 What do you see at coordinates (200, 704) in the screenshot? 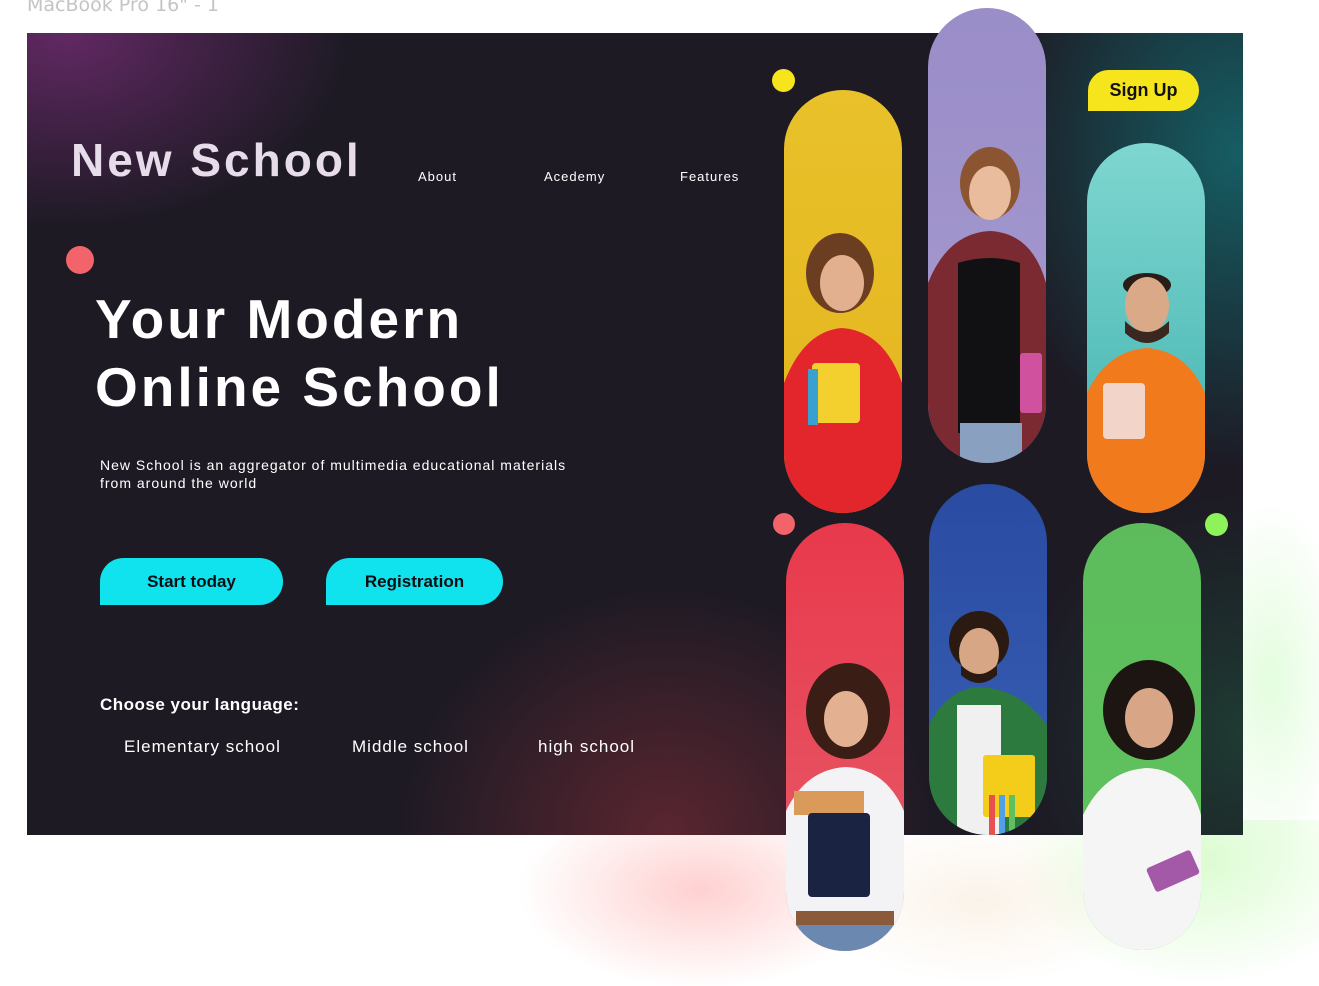
I see `language-title: Choose your language:` at bounding box center [200, 704].